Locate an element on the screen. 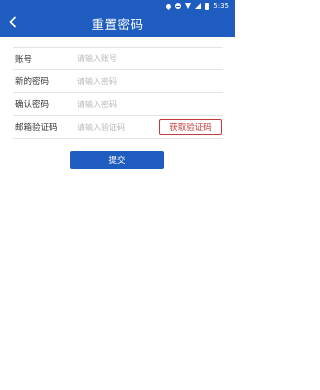 The height and width of the screenshot is (390, 320). new-password-row: 新的密码 is located at coordinates (118, 81).